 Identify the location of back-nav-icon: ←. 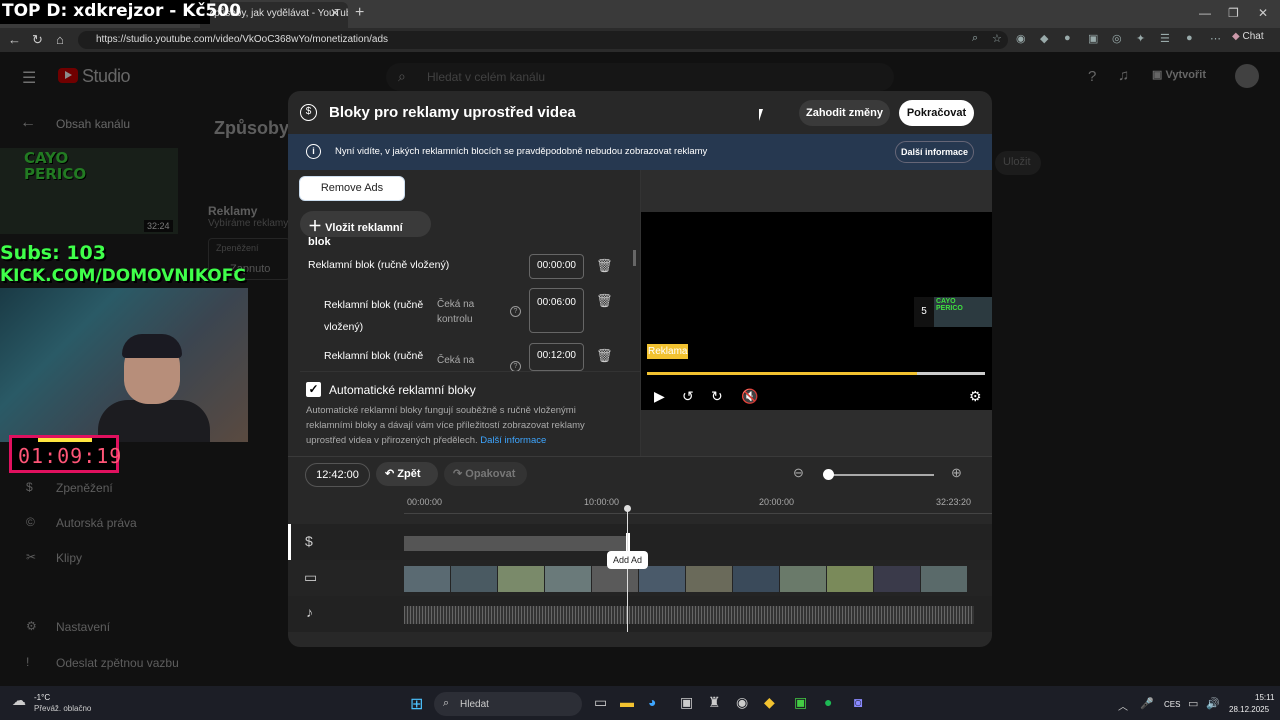
(14, 39).